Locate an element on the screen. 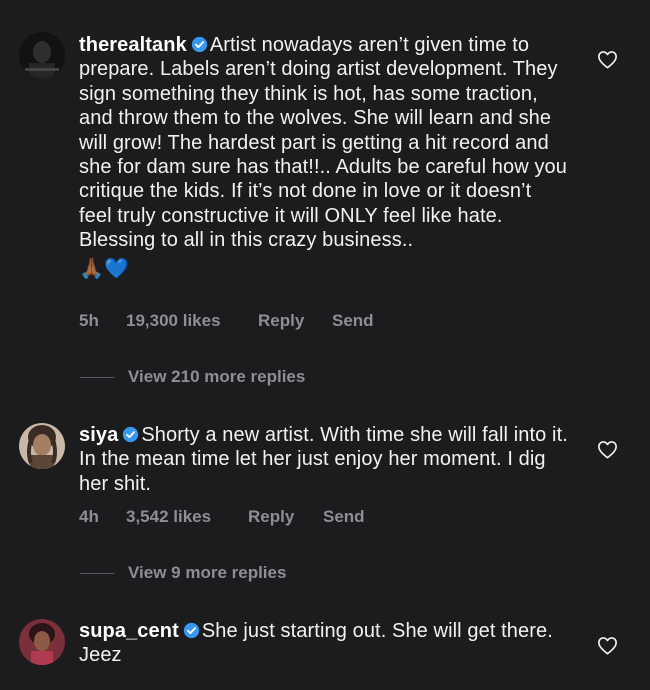 This screenshot has height=690, width=650. avatar-supa-cent is located at coordinates (42, 642).